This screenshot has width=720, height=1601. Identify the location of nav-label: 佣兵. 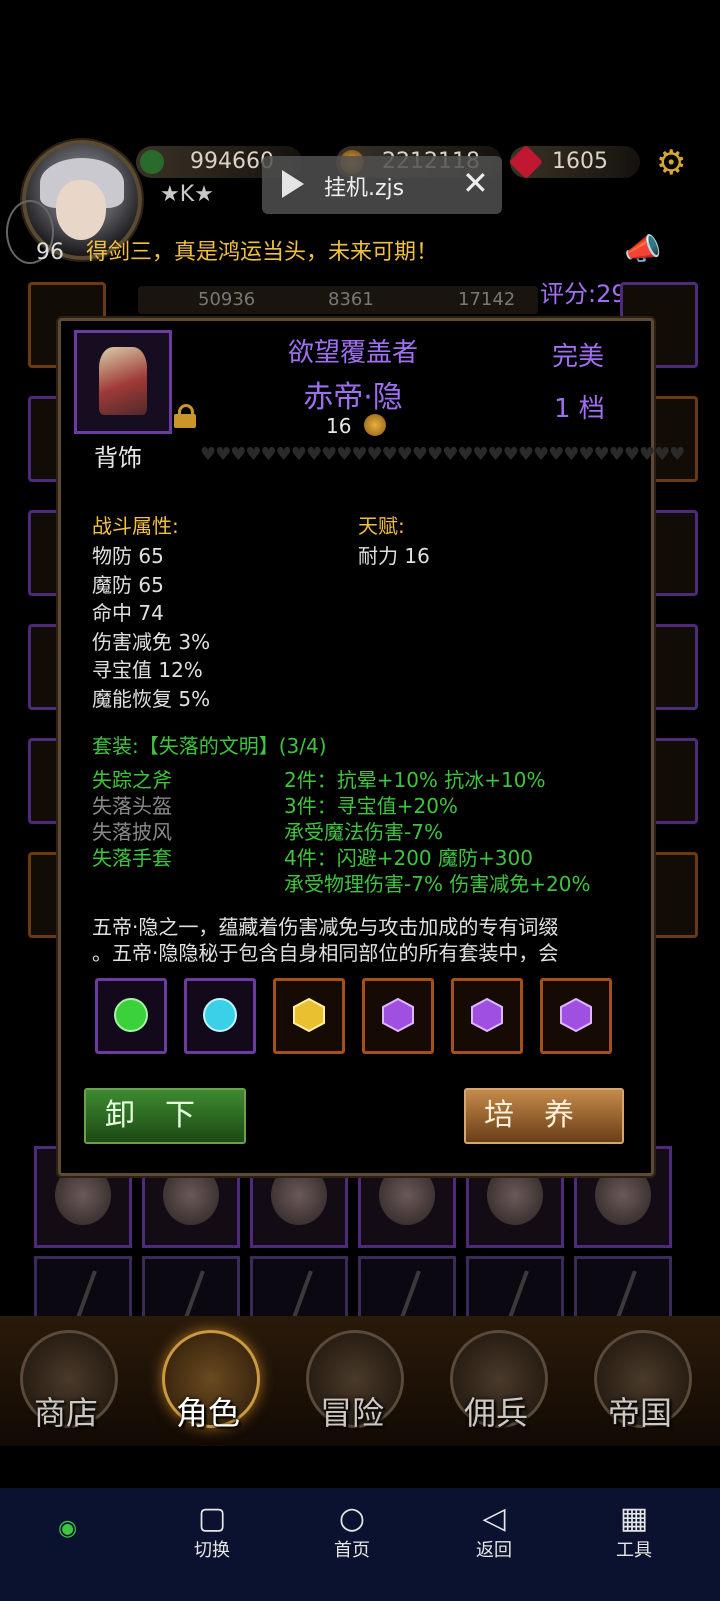
(495, 1413).